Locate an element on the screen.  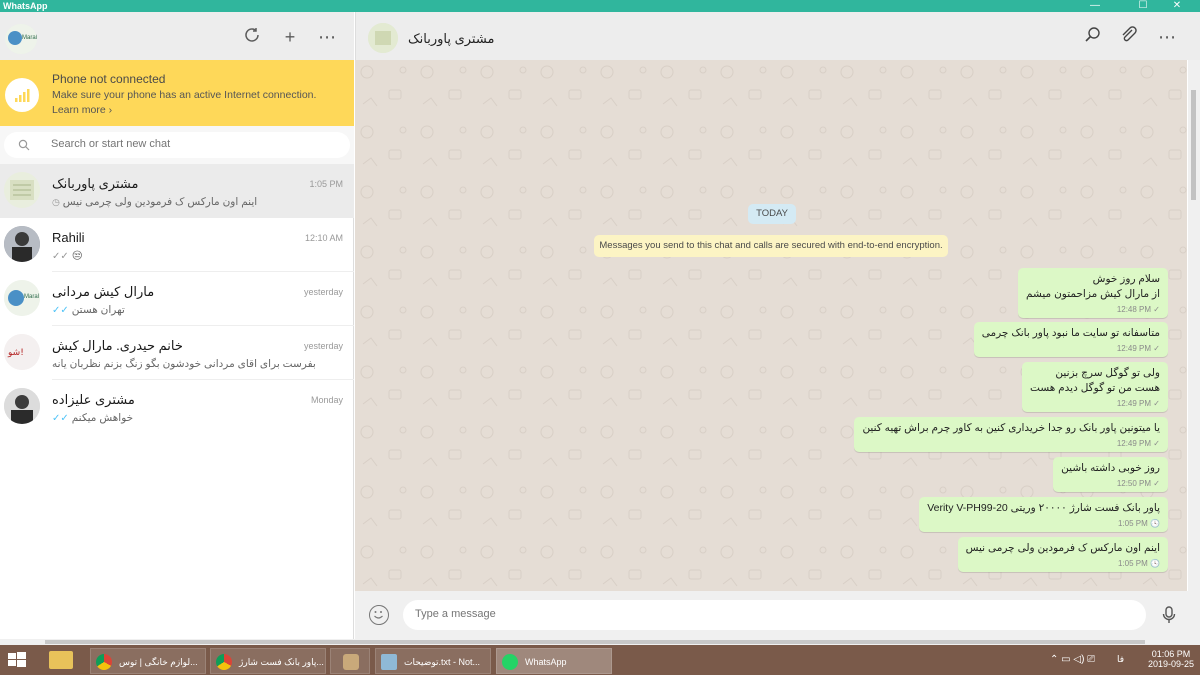
search-box is located at coordinates (177, 145).